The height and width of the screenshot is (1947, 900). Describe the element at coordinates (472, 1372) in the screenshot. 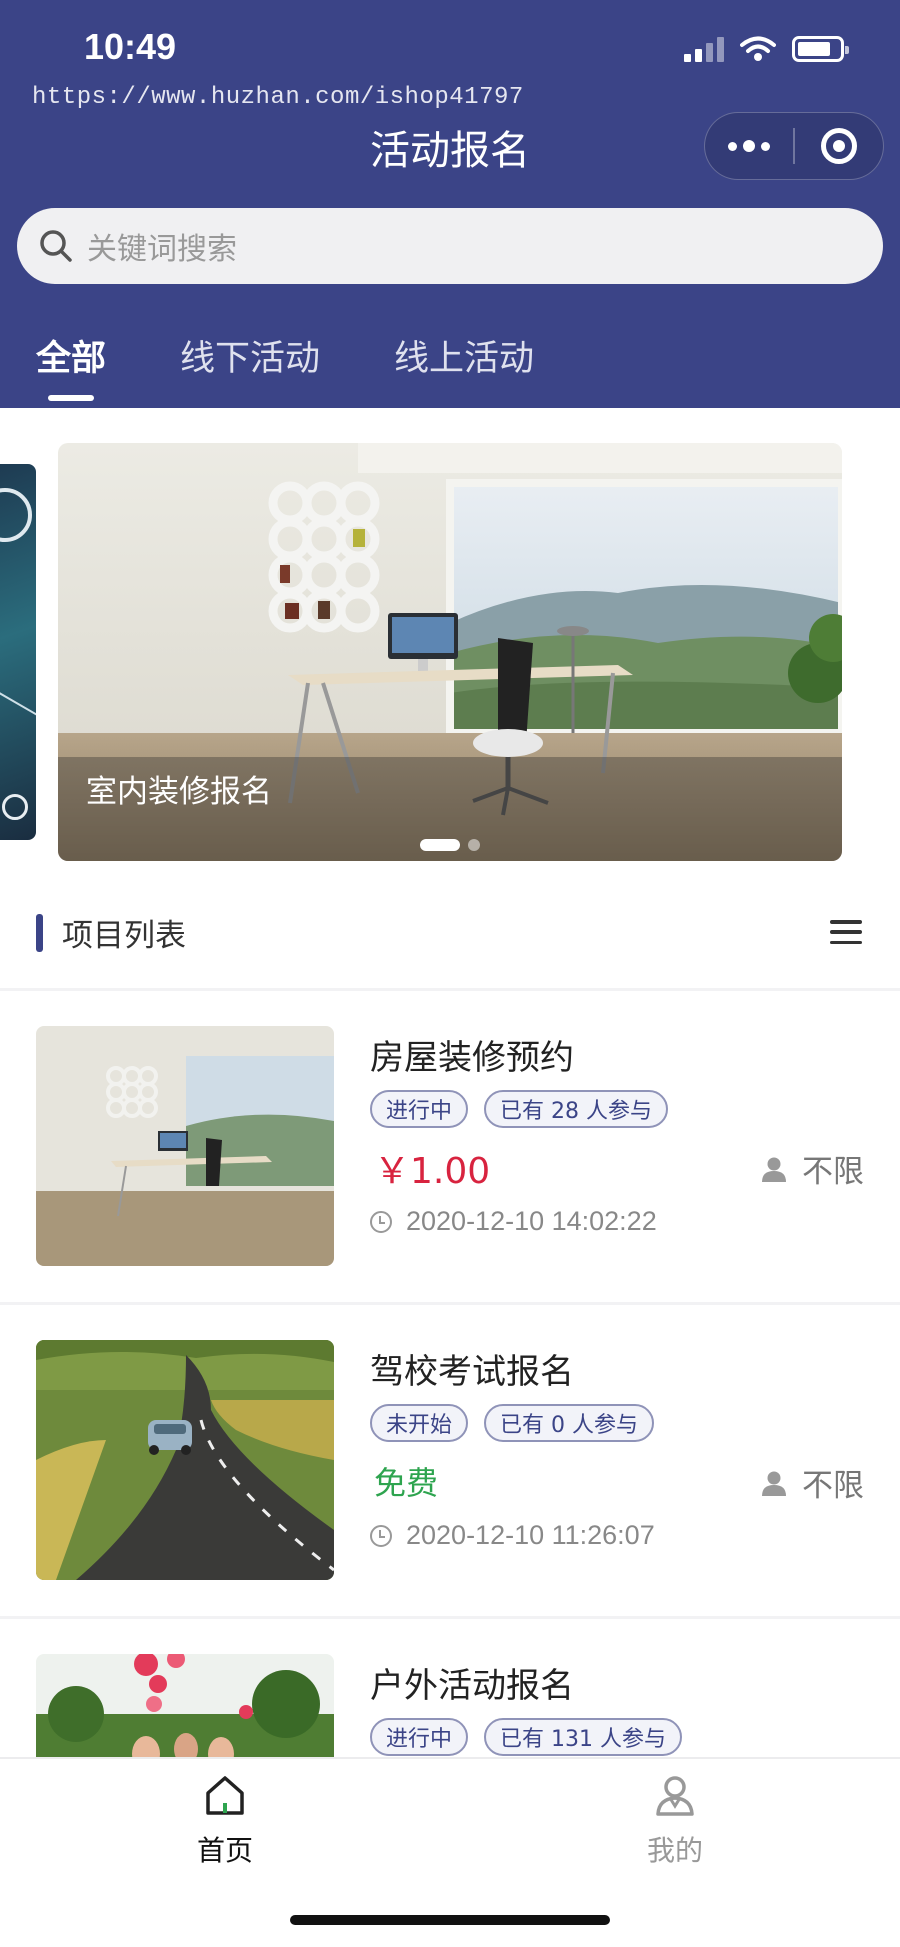

I see `item-title: 驾校考试报名` at that location.